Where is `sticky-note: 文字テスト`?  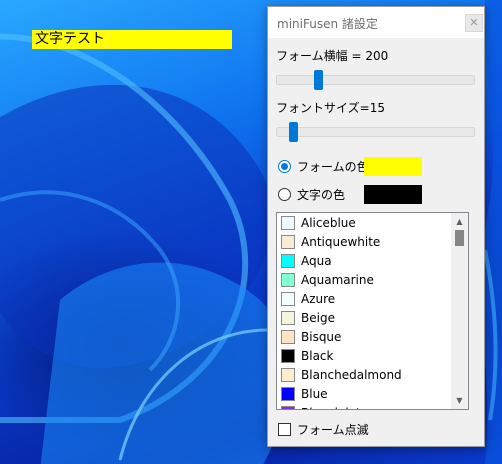 sticky-note: 文字テスト is located at coordinates (132, 39).